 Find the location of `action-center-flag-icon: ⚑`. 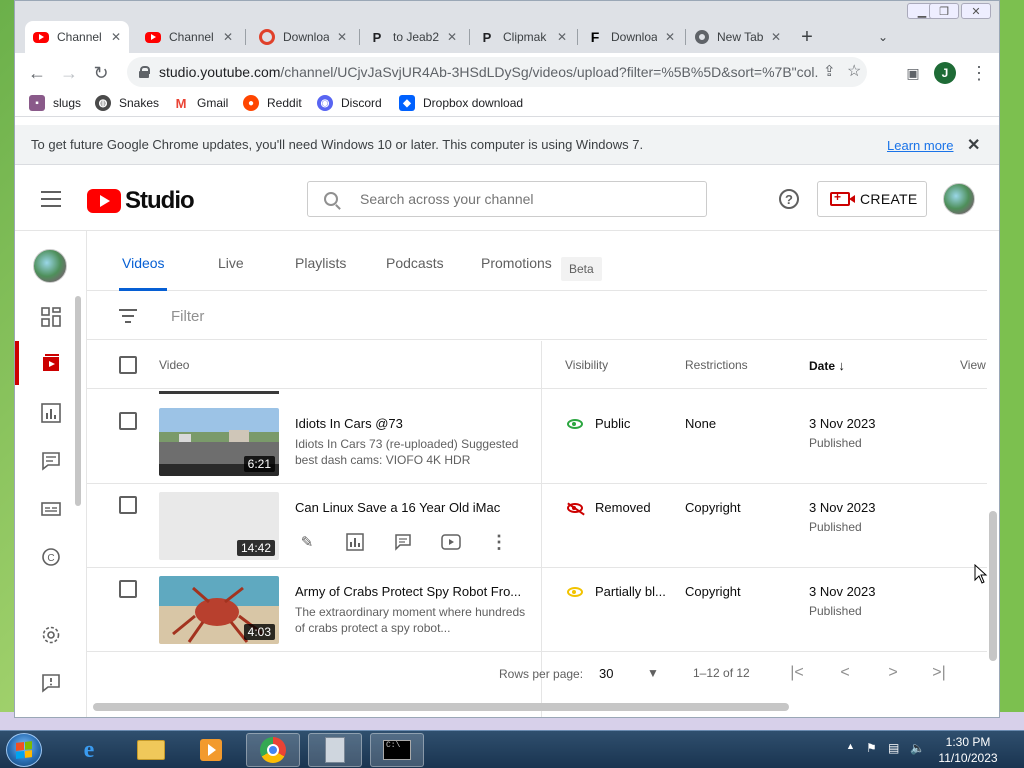

action-center-flag-icon: ⚑ is located at coordinates (871, 748).